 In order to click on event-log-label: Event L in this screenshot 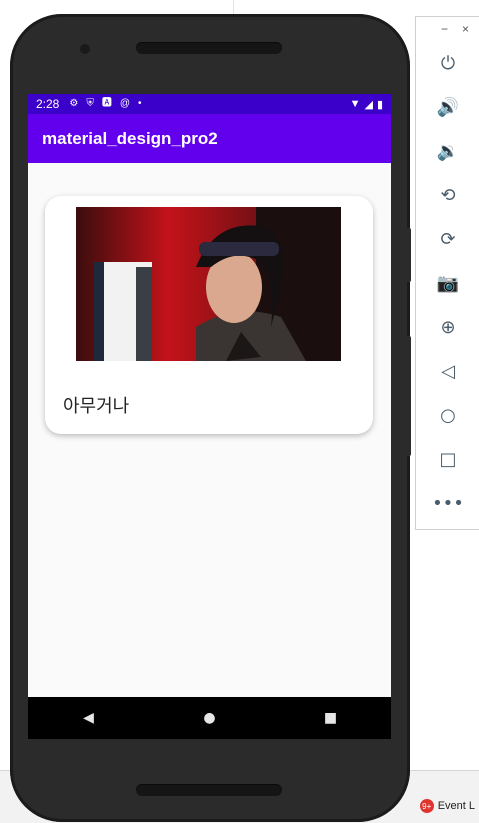, I will do `click(456, 806)`.